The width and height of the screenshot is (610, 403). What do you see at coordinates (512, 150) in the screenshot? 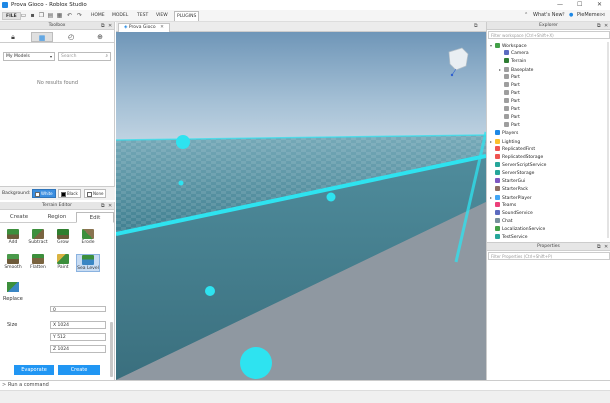
I see `explorer-item: ReplicatedFirst` at bounding box center [512, 150].